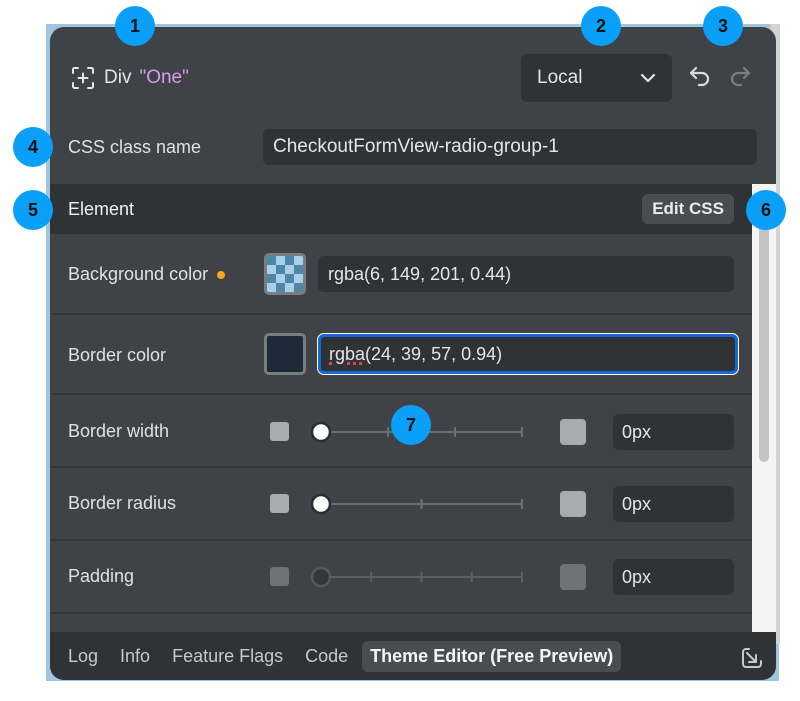  What do you see at coordinates (118, 77) in the screenshot?
I see `element-kind: Div` at bounding box center [118, 77].